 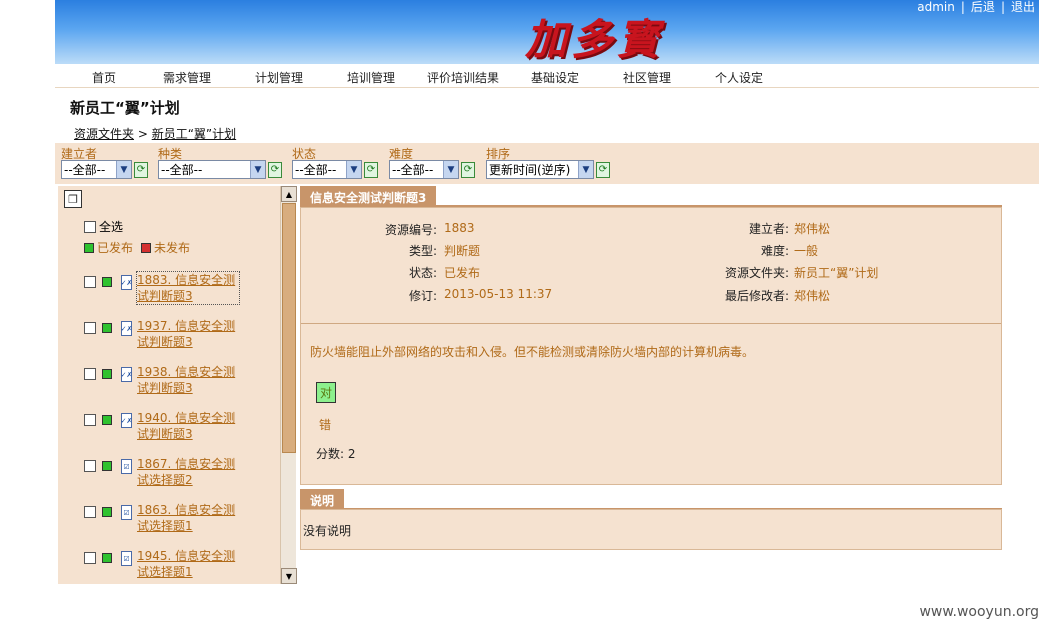 What do you see at coordinates (188, 288) in the screenshot?
I see `item-link: 1883. 信息安全测试判断题3` at bounding box center [188, 288].